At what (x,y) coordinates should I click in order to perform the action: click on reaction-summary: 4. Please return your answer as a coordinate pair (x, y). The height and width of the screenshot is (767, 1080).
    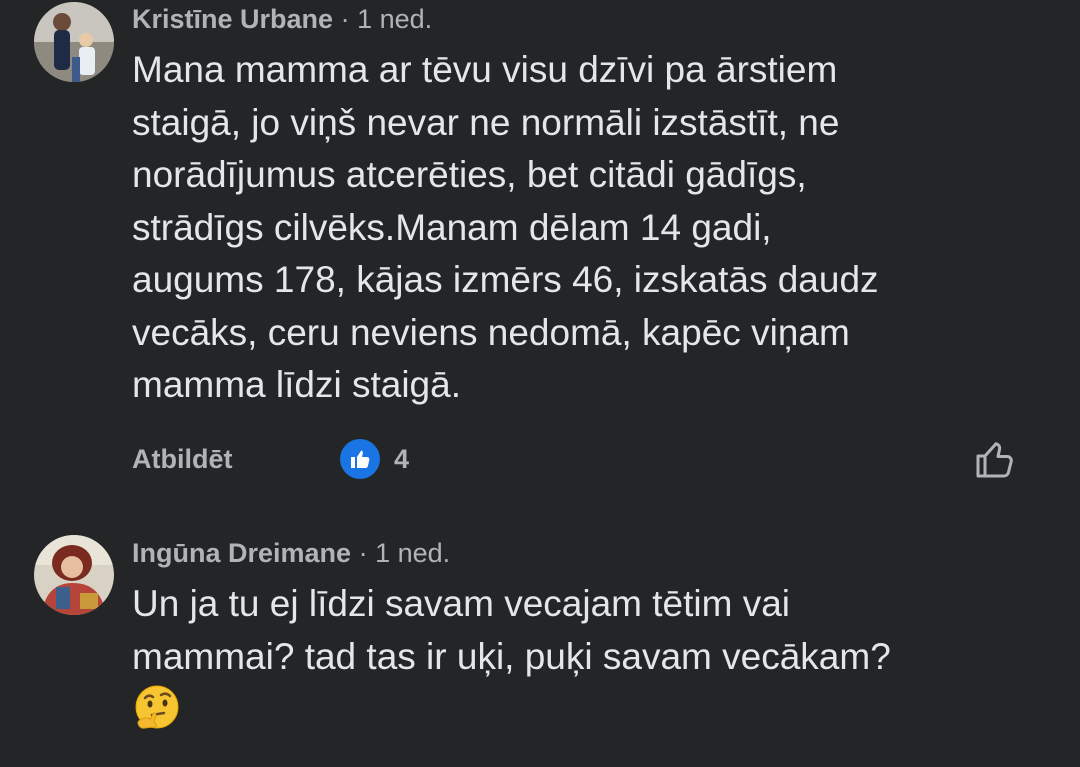
    Looking at the image, I should click on (374, 459).